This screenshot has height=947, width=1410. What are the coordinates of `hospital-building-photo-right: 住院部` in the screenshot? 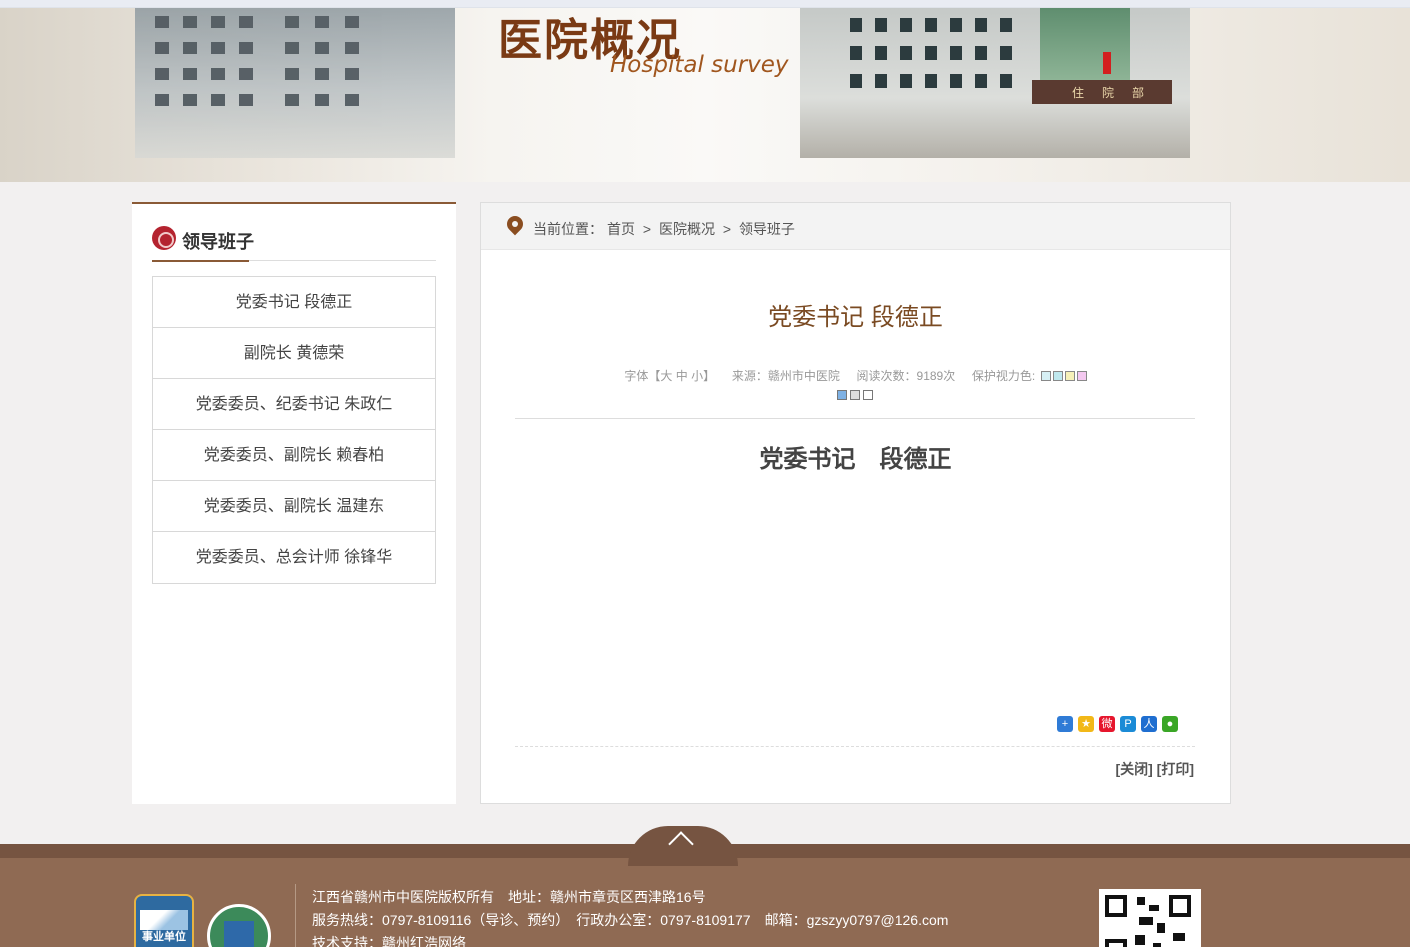 It's located at (995, 83).